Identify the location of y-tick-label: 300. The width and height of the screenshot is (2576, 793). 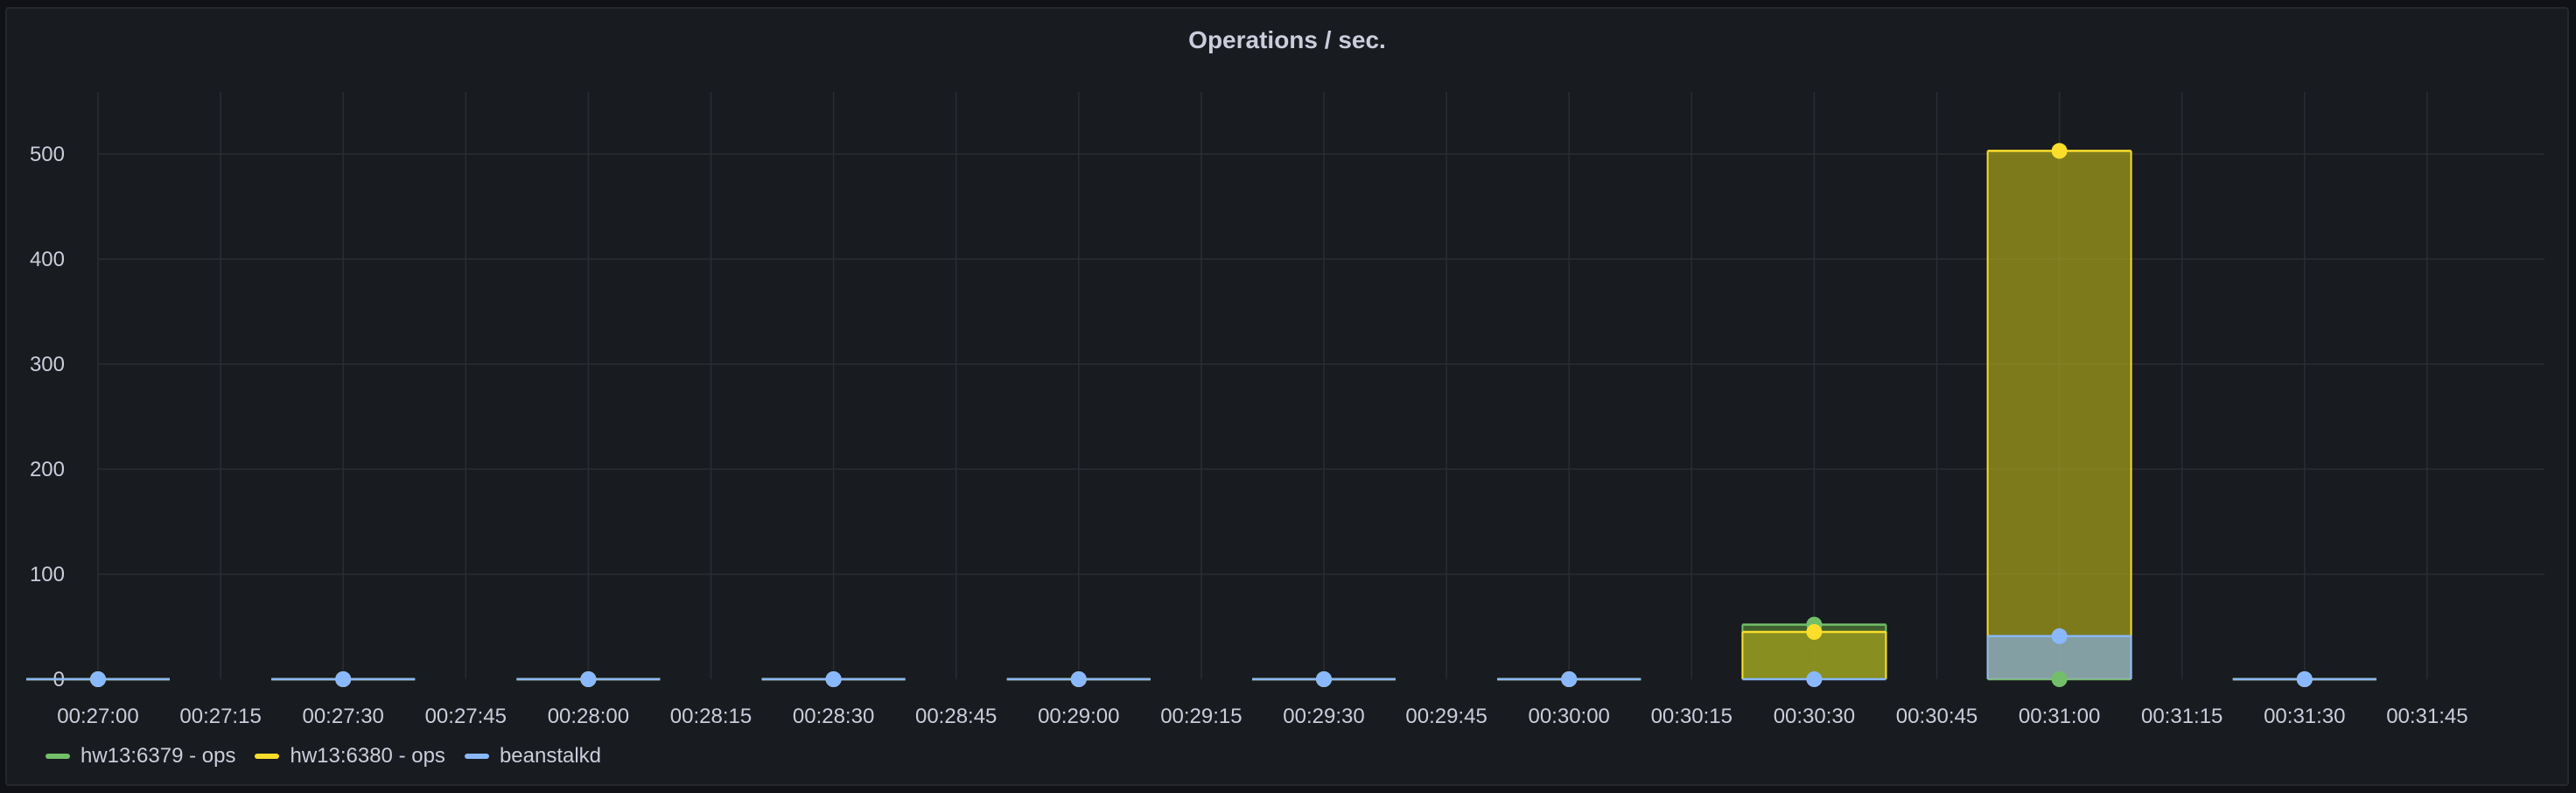
(47, 365).